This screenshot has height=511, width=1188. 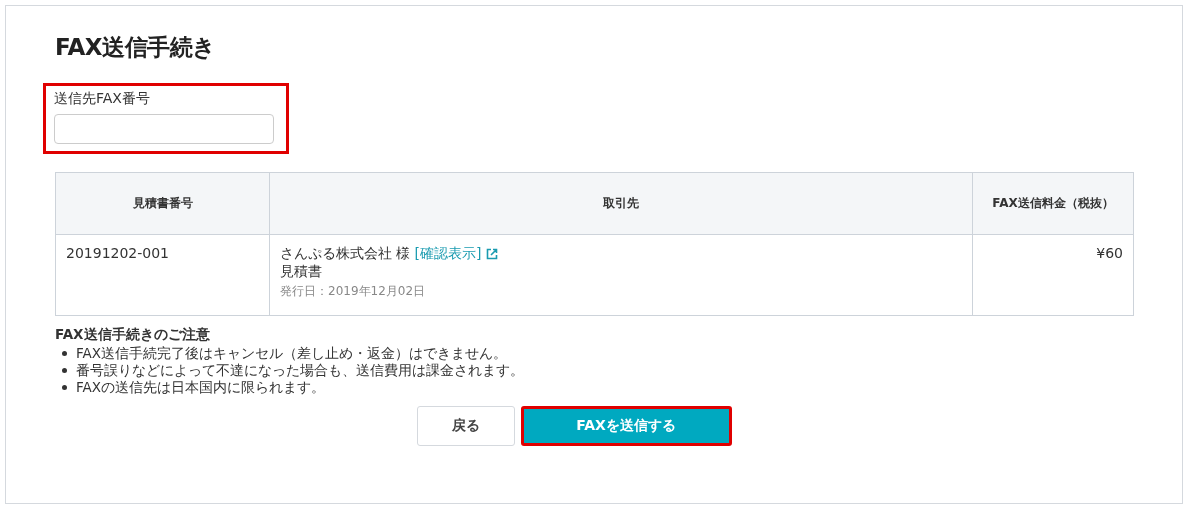 I want to click on back-button: 戻る, so click(x=465, y=426).